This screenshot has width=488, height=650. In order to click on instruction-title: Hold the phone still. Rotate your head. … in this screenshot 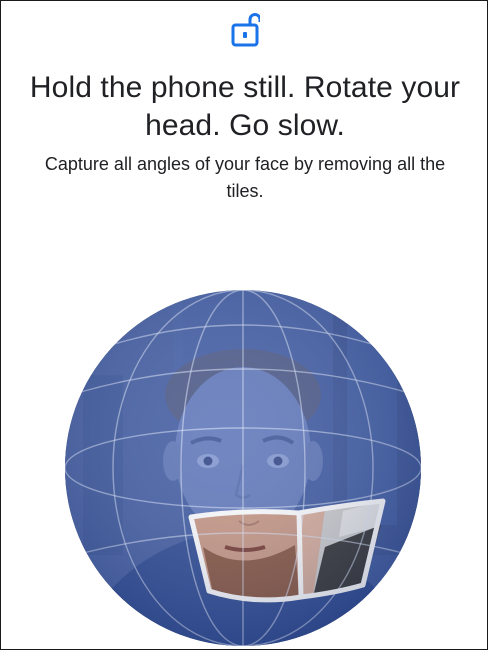, I will do `click(245, 106)`.